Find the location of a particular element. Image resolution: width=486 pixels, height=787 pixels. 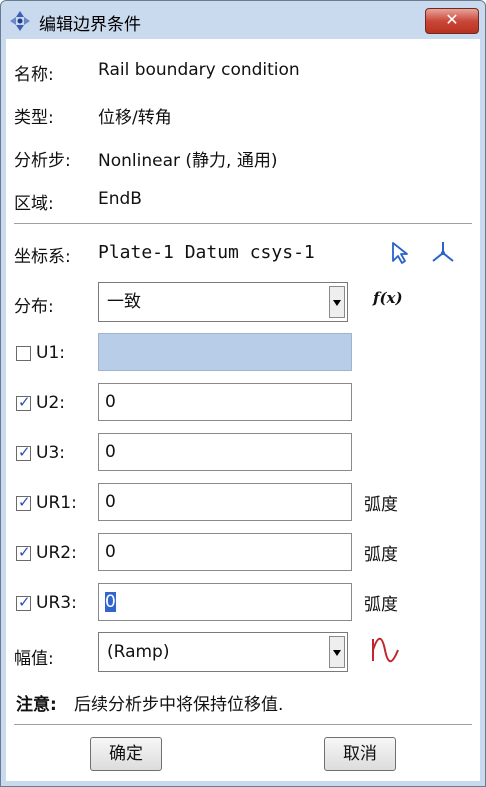

ok-button: 确定 is located at coordinates (126, 754).